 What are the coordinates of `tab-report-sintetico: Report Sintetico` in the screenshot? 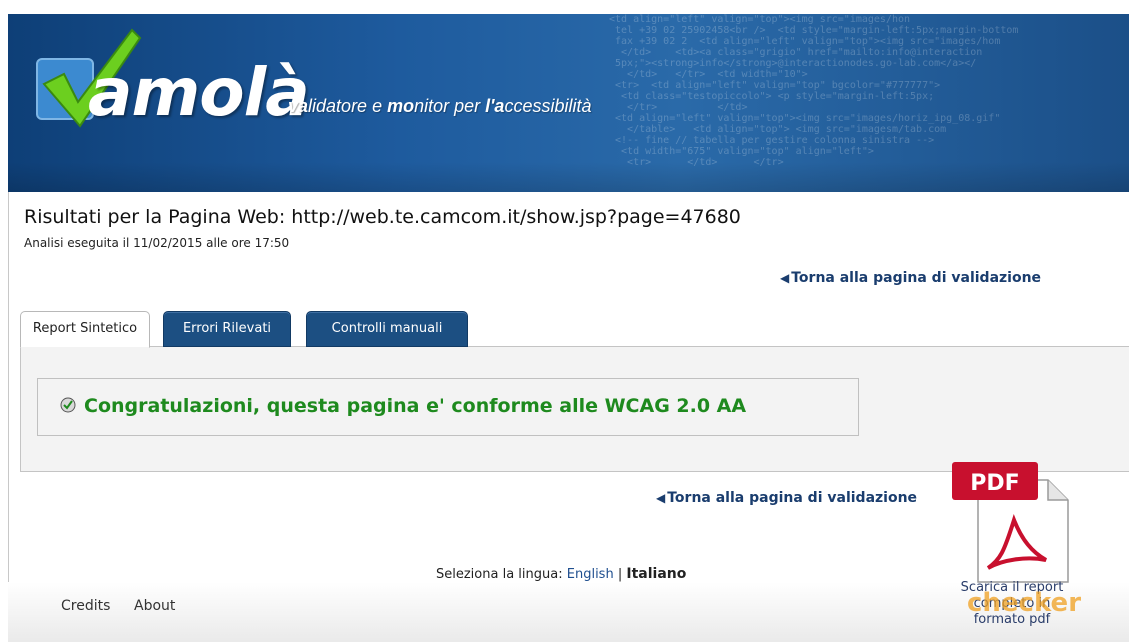 It's located at (85, 329).